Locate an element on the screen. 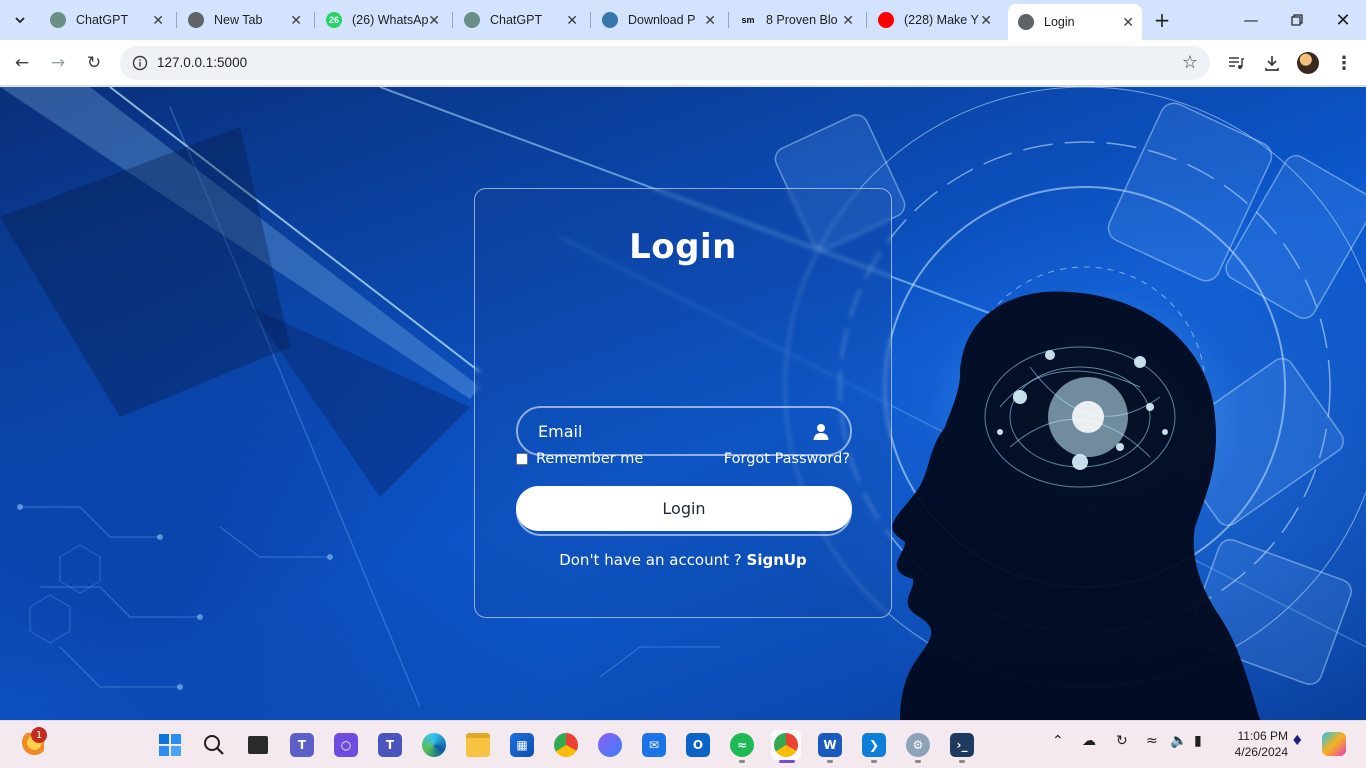 This screenshot has height=768, width=1366. outlook-button: O is located at coordinates (698, 745).